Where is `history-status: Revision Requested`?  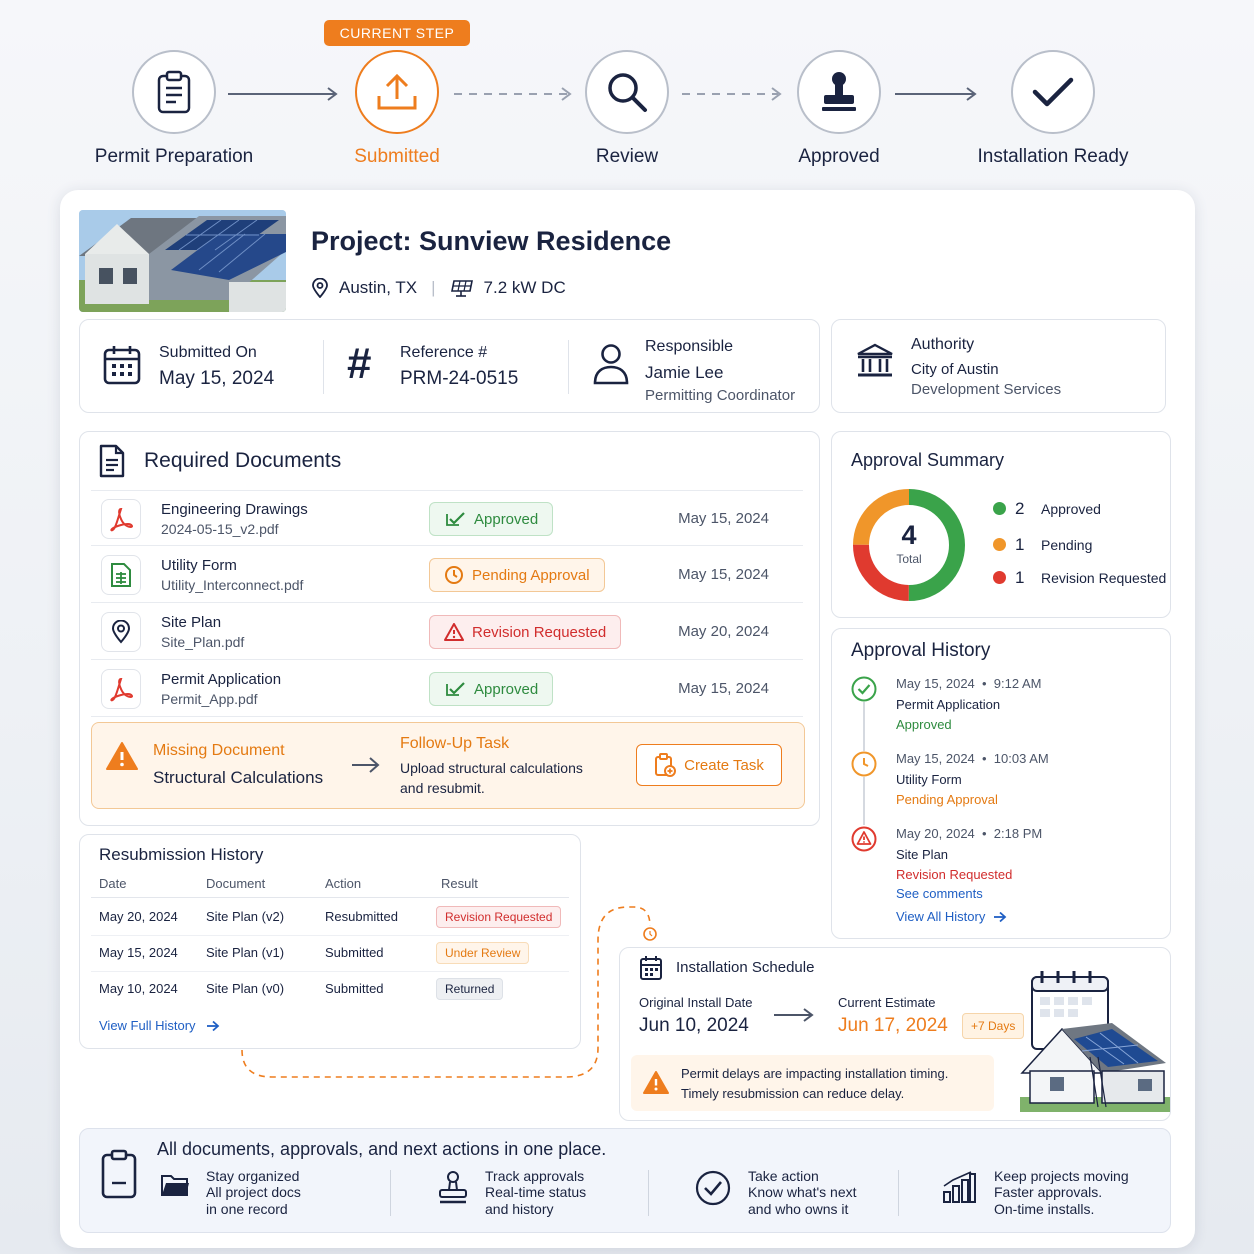
history-status: Revision Requested is located at coordinates (954, 874).